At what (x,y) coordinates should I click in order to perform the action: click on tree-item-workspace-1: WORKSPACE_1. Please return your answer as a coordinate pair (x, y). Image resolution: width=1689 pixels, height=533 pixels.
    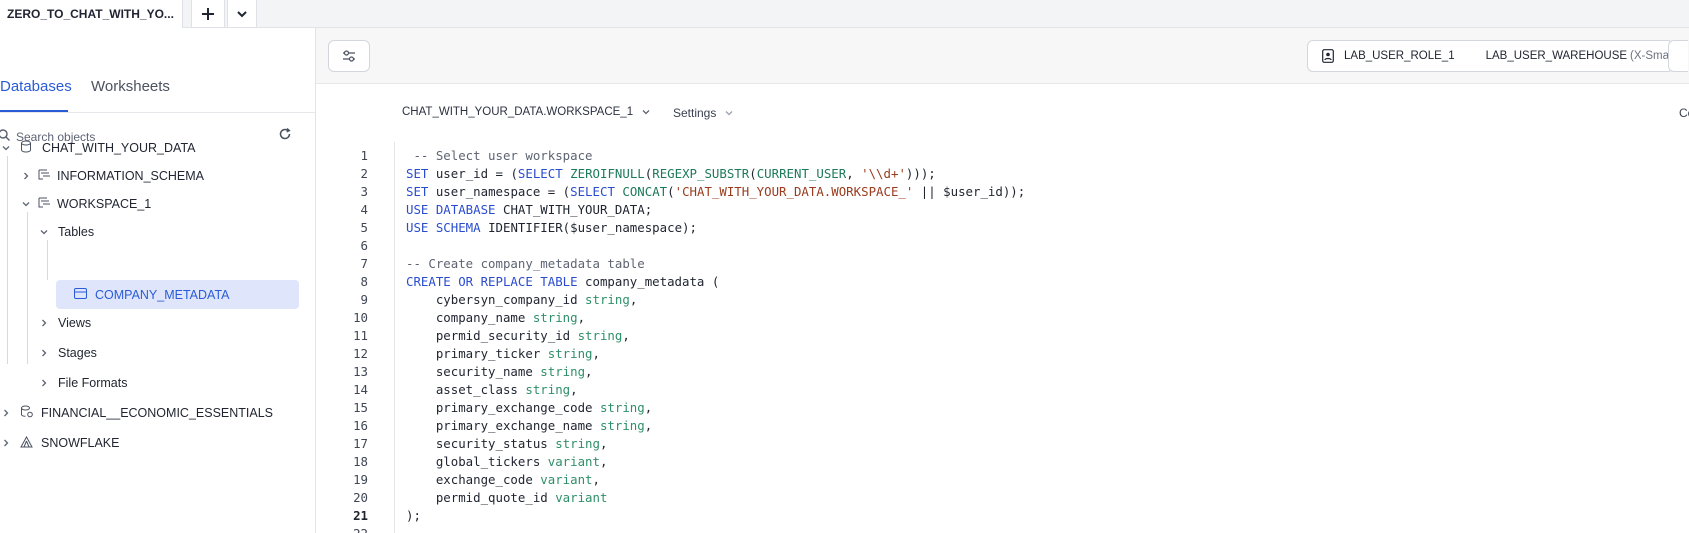
    Looking at the image, I should click on (85, 204).